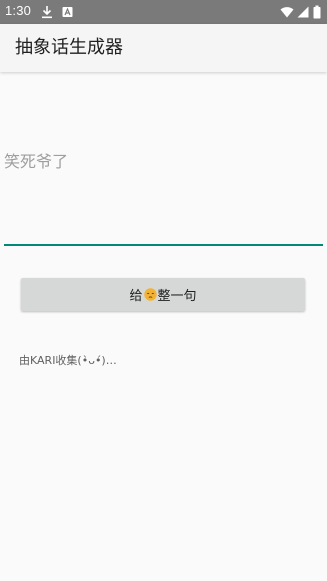  Describe the element at coordinates (163, 12) in the screenshot. I see `status-bar: 1:30` at that location.